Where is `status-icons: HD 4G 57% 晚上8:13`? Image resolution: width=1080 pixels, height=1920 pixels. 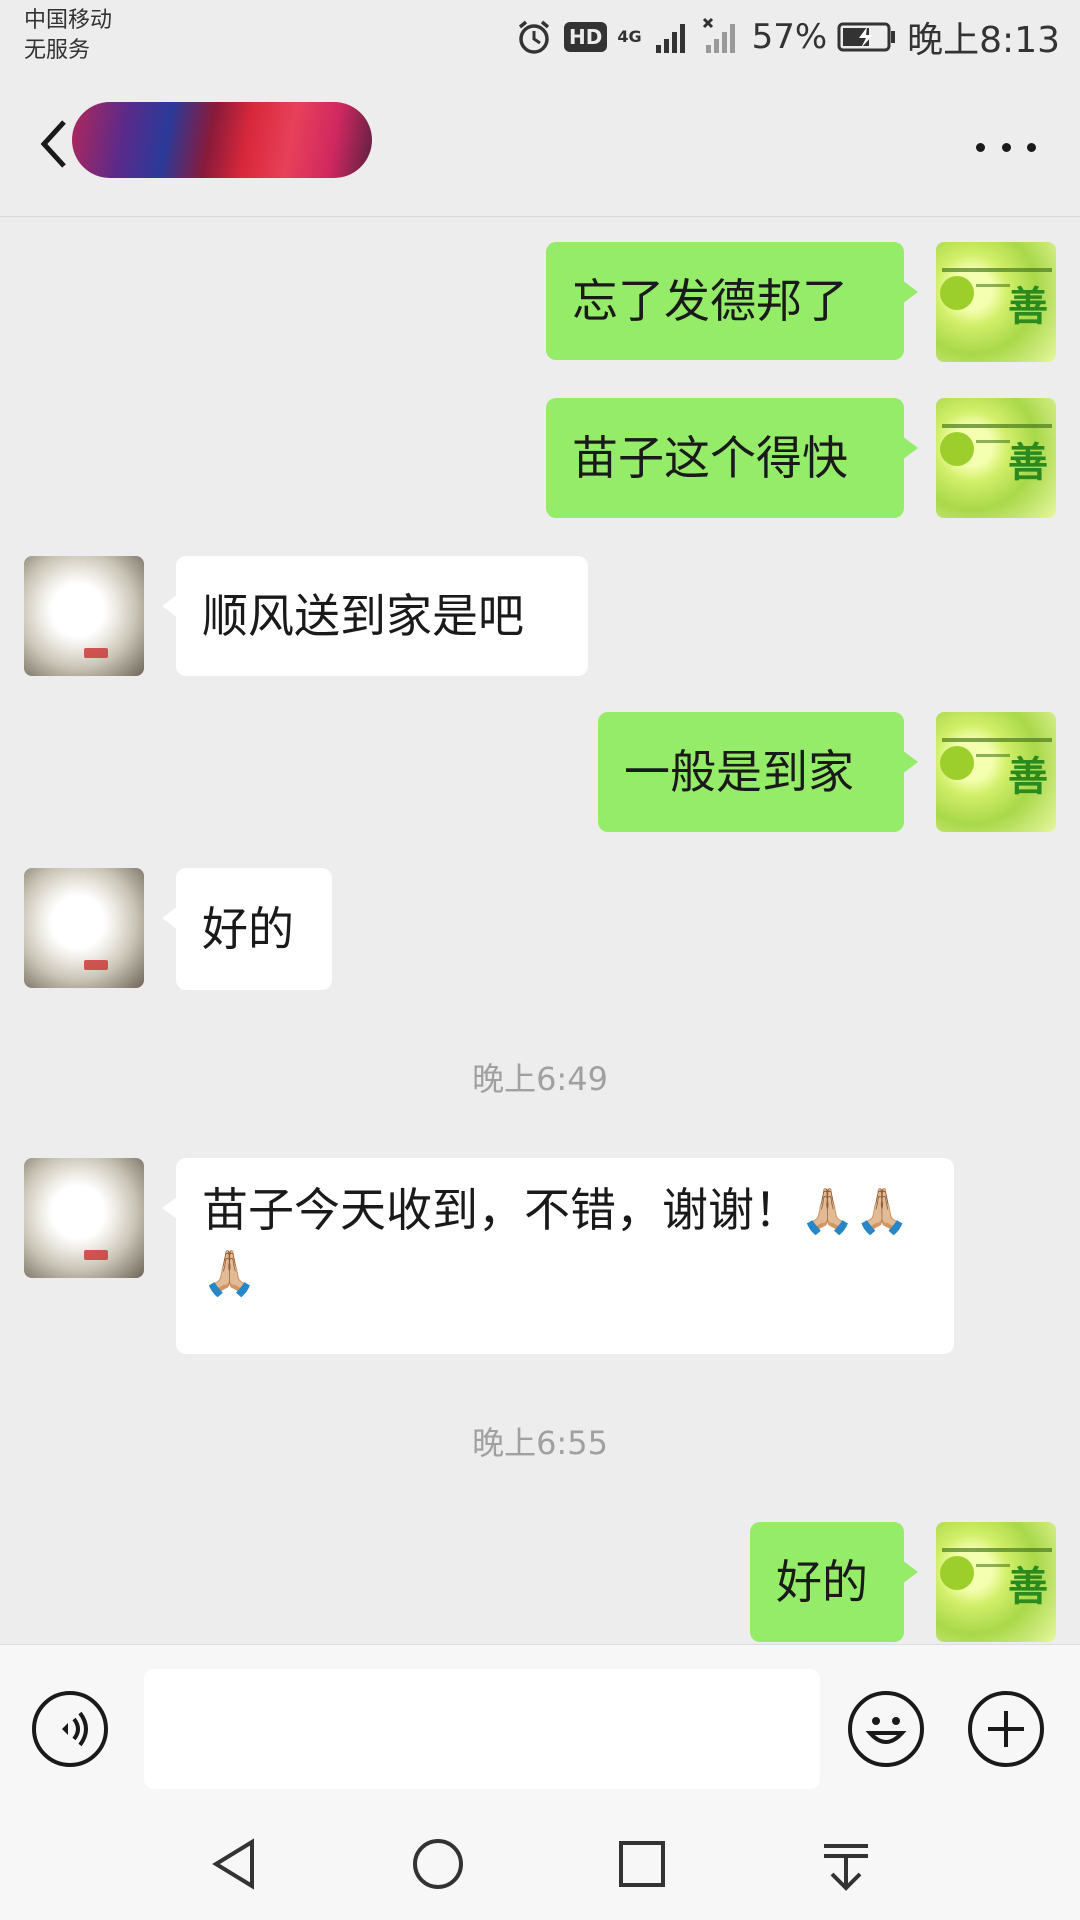
status-icons: HD 4G 57% 晚上8:13 is located at coordinates (787, 37).